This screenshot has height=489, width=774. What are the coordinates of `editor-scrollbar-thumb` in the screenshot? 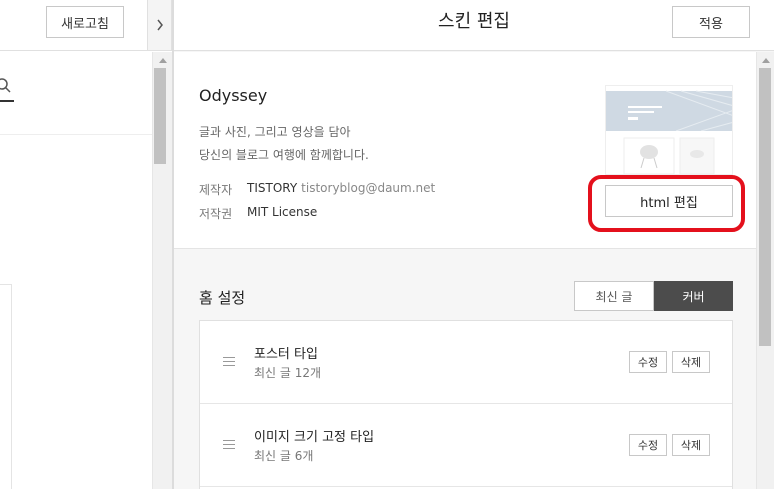 It's located at (765, 207).